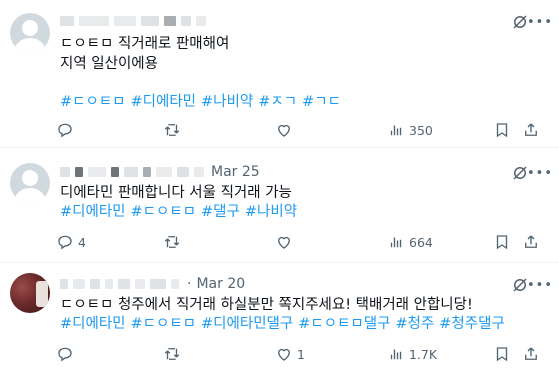 Image resolution: width=559 pixels, height=372 pixels. Describe the element at coordinates (414, 324) in the screenshot. I see `hashtag-link: #청주` at that location.